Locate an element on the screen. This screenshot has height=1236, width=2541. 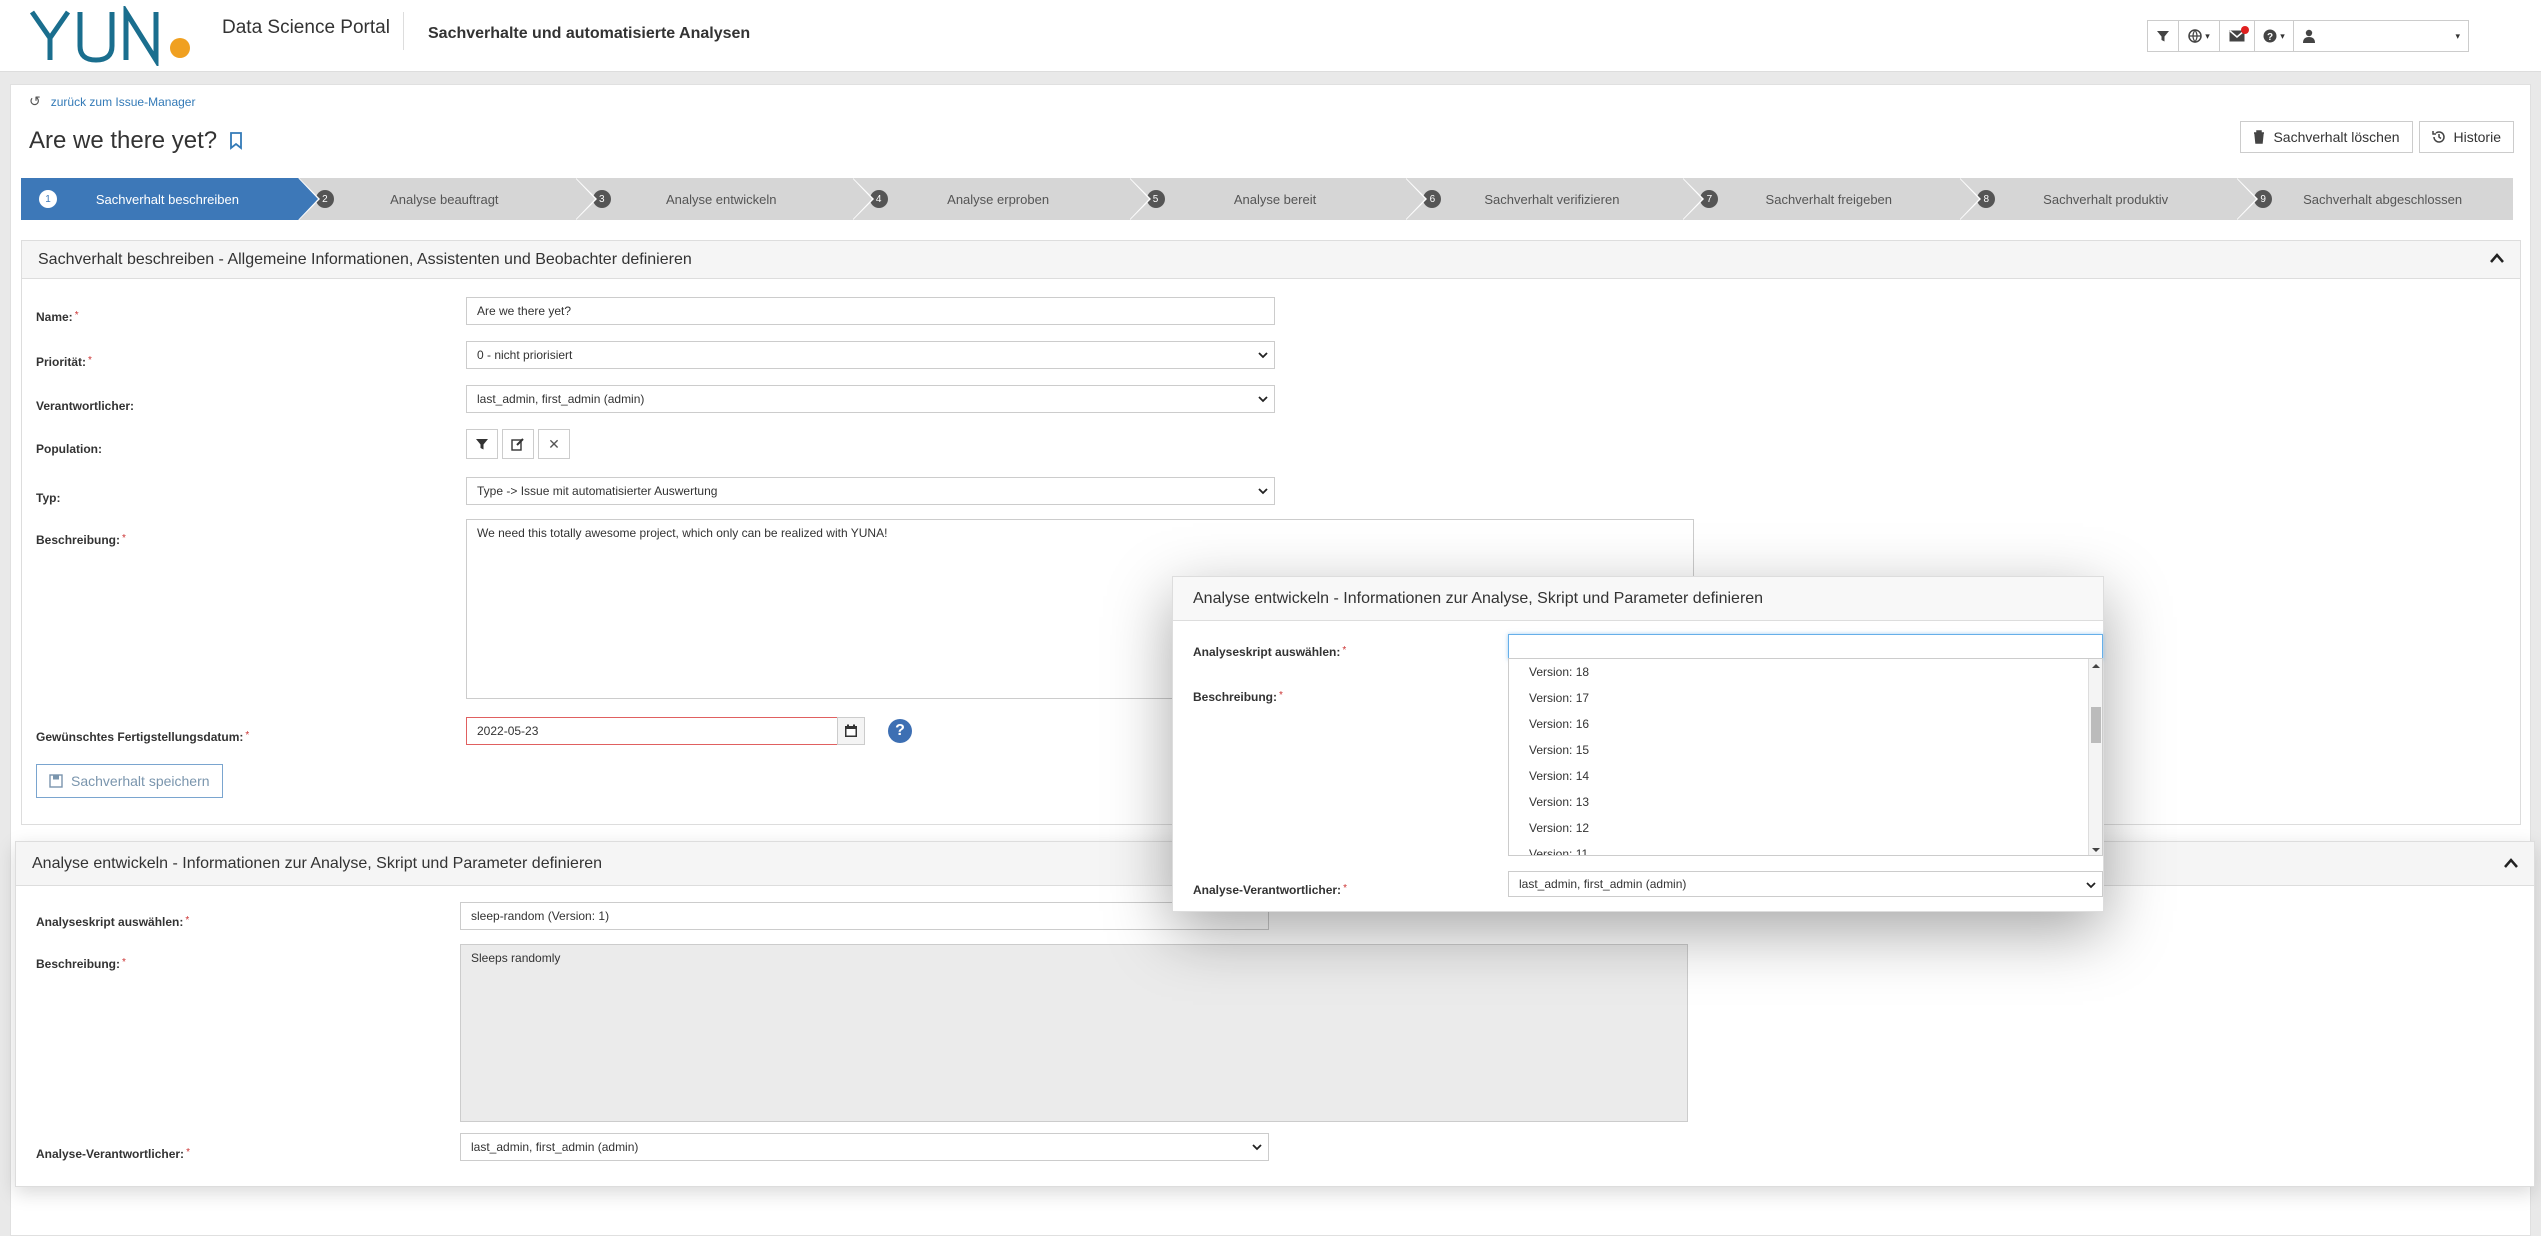
priority-select: 0 - nicht priorisiert is located at coordinates (870, 355).